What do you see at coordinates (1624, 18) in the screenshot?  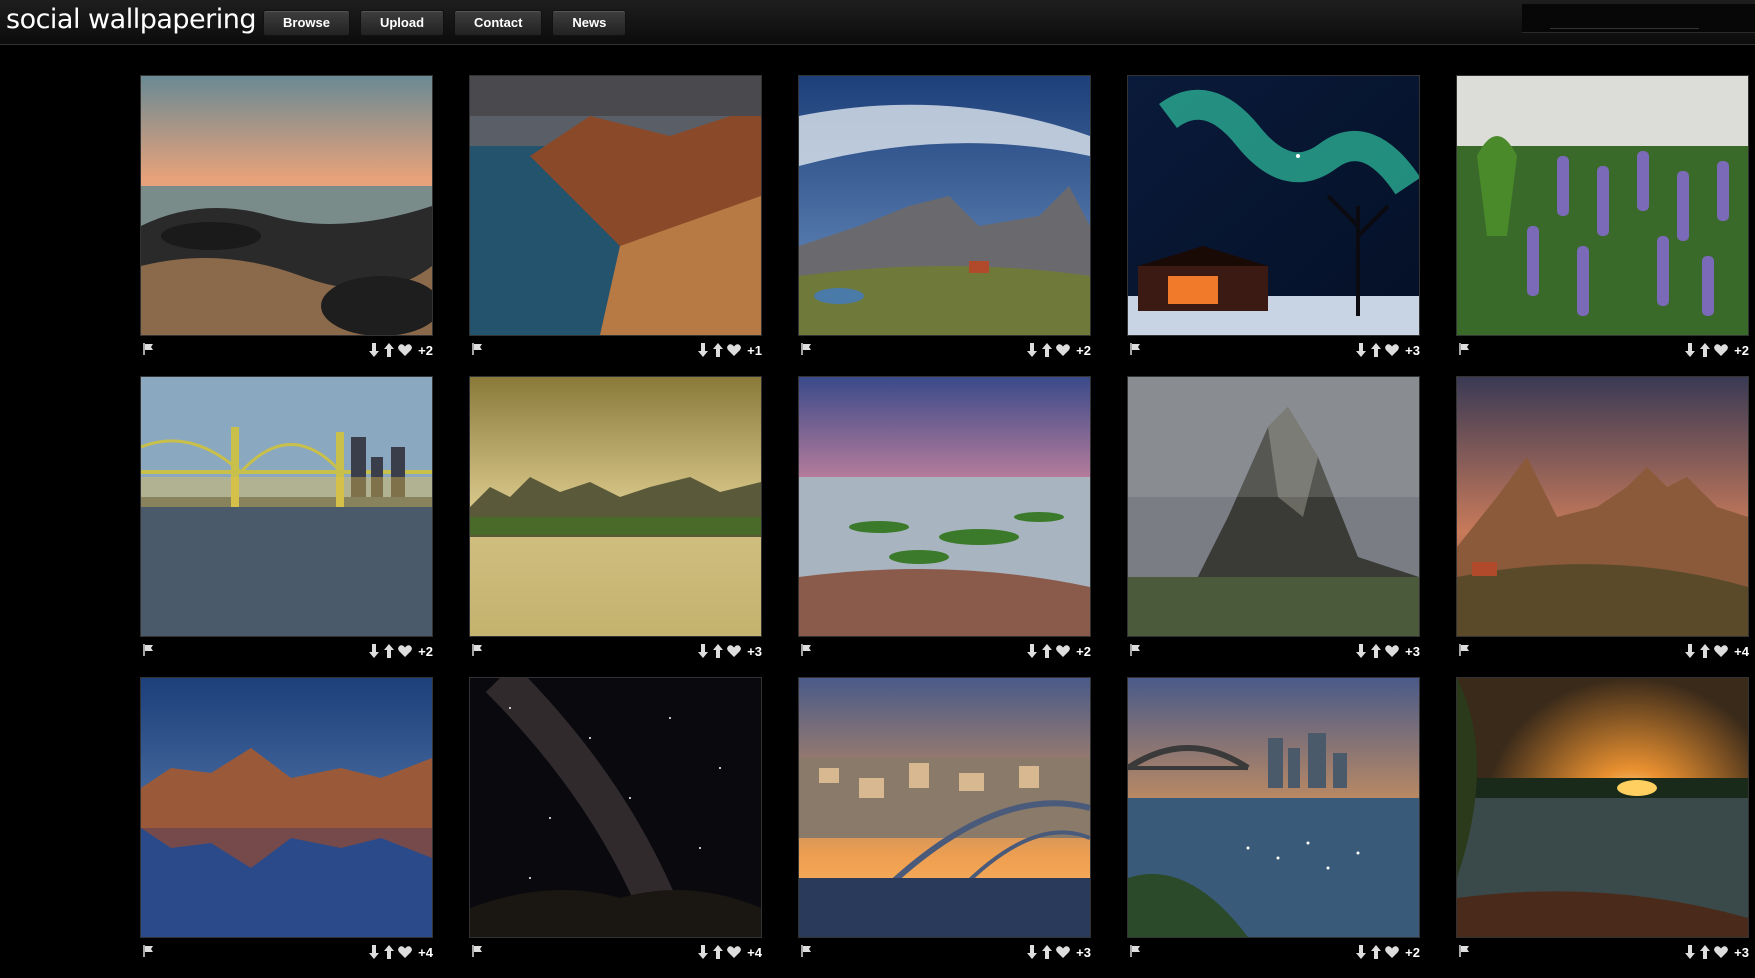 I see `search-input` at bounding box center [1624, 18].